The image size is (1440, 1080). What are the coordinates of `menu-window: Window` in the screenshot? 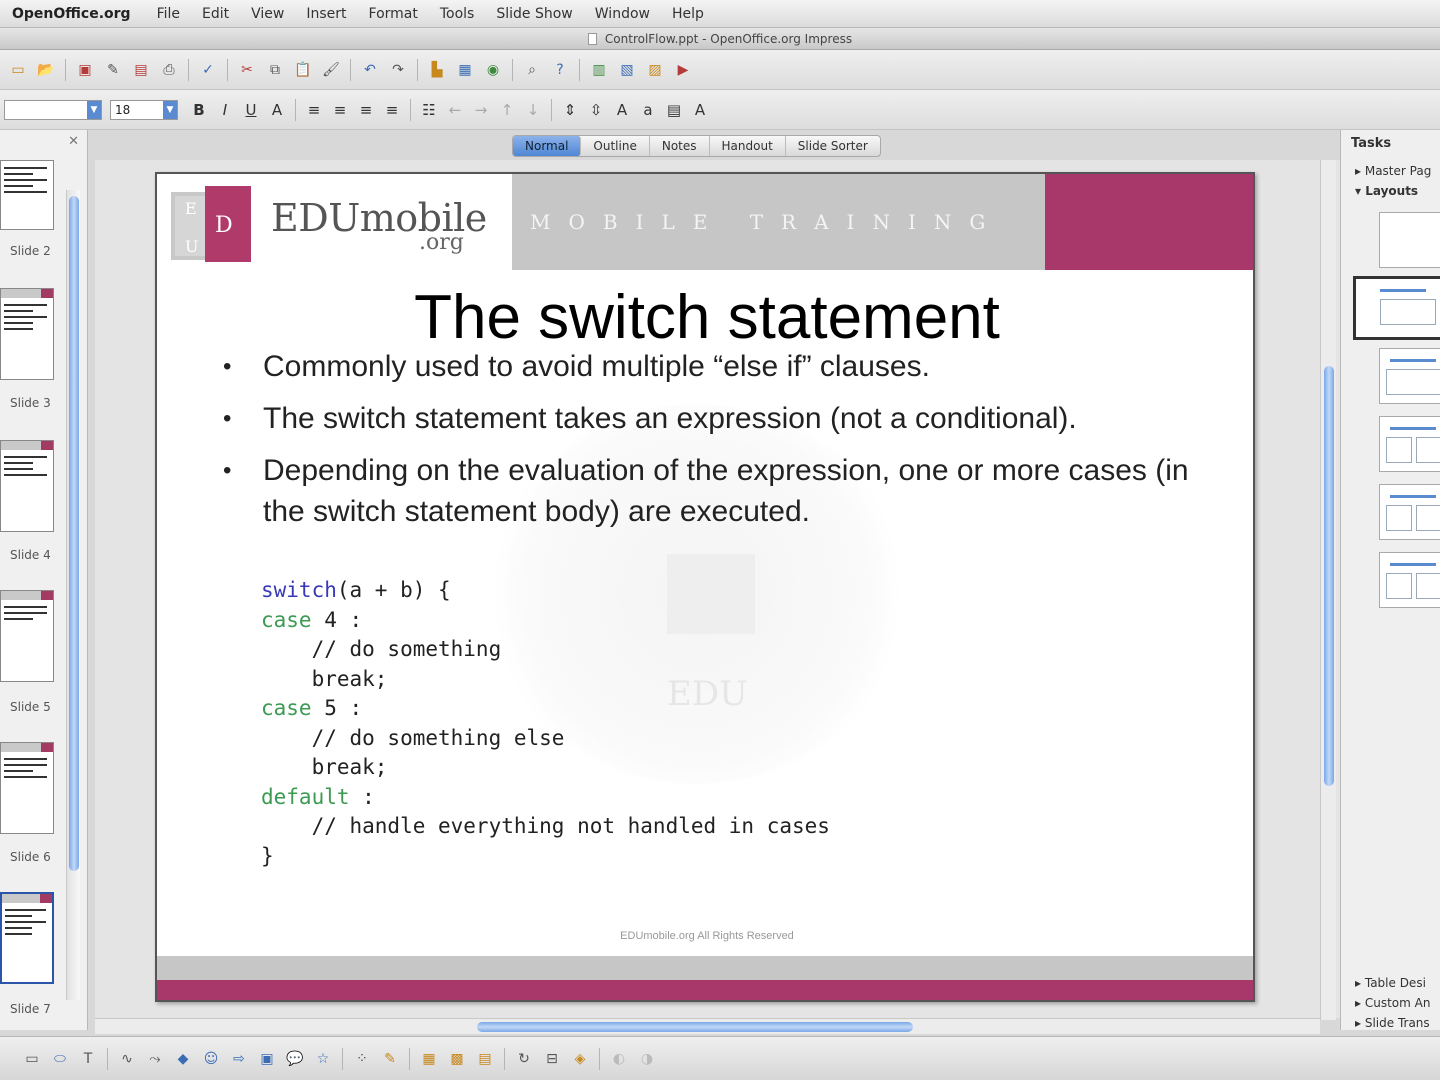 It's located at (622, 14).